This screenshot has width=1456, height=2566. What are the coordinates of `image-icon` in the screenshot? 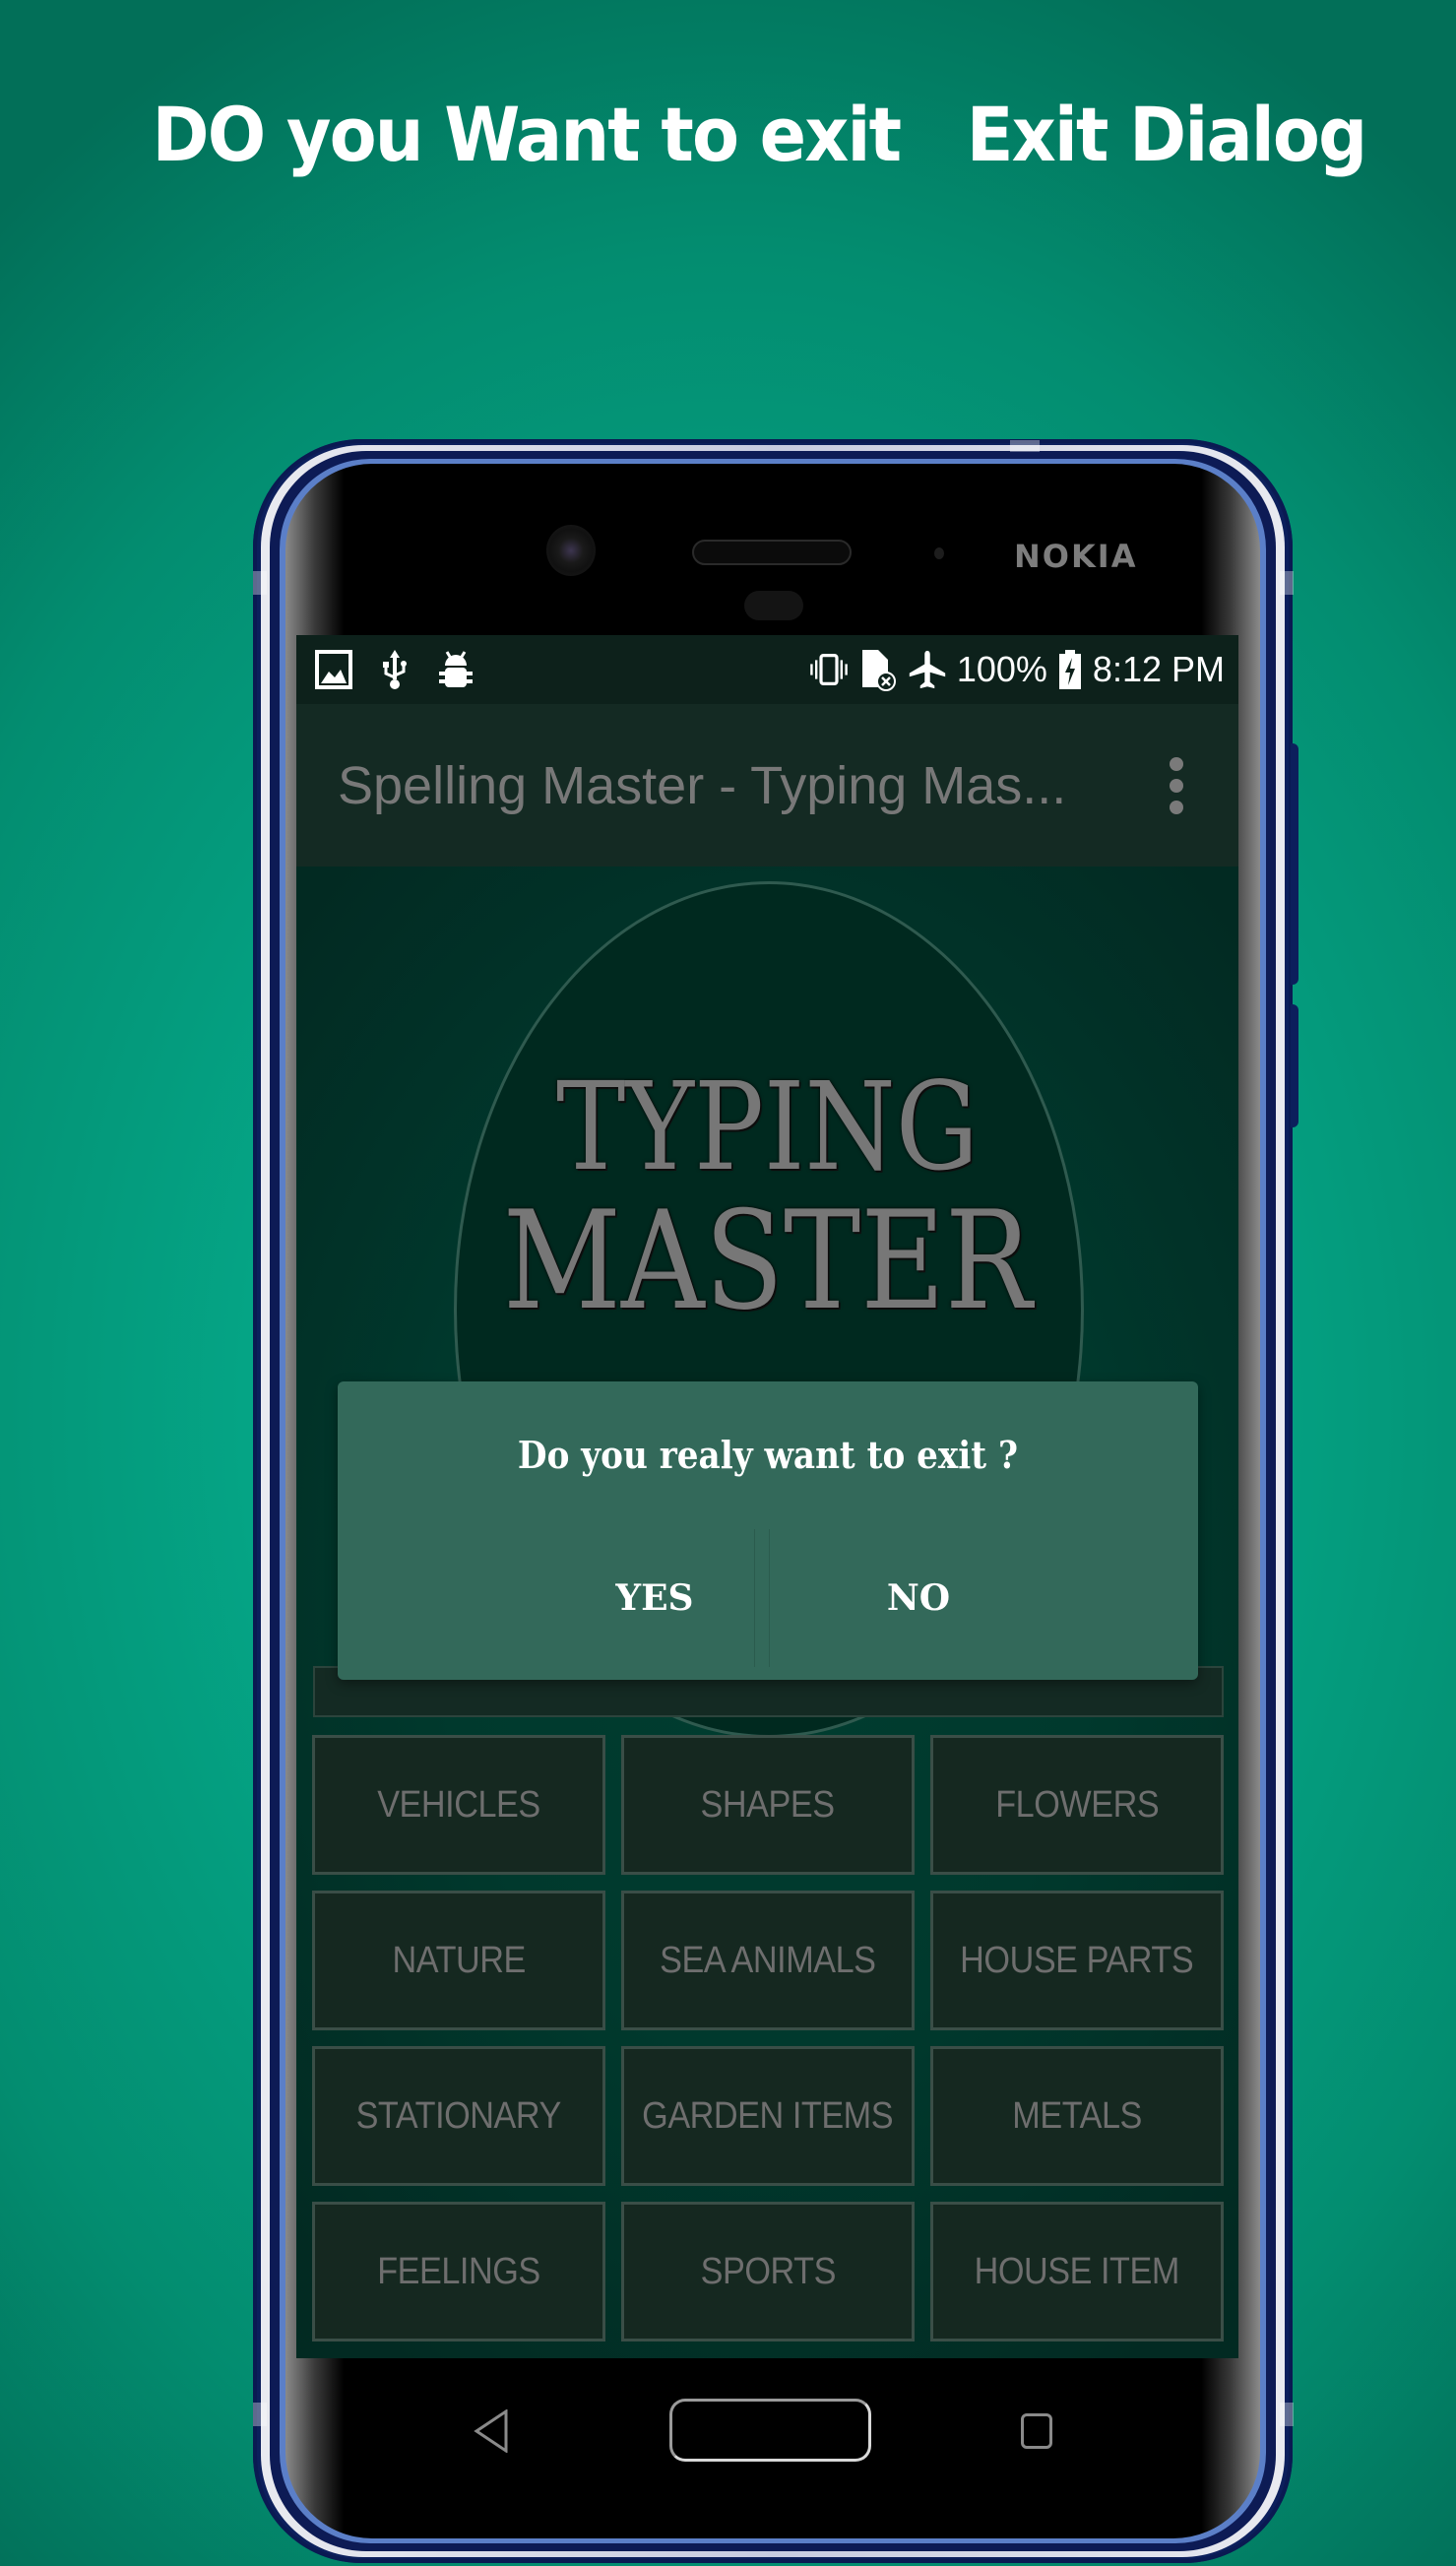 It's located at (333, 669).